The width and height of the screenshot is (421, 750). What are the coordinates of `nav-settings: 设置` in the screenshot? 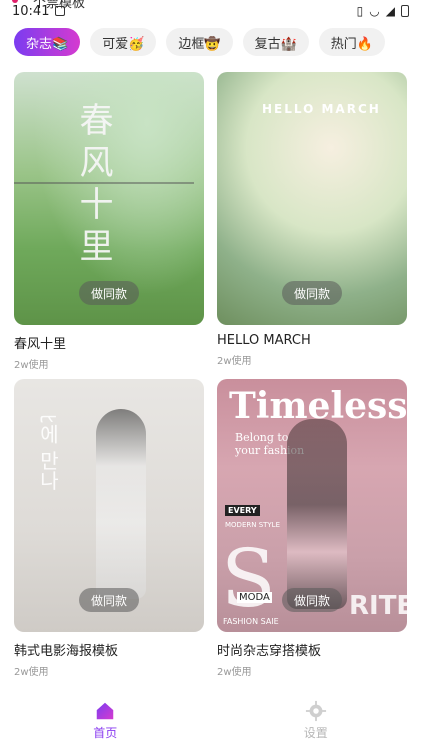 It's located at (316, 720).